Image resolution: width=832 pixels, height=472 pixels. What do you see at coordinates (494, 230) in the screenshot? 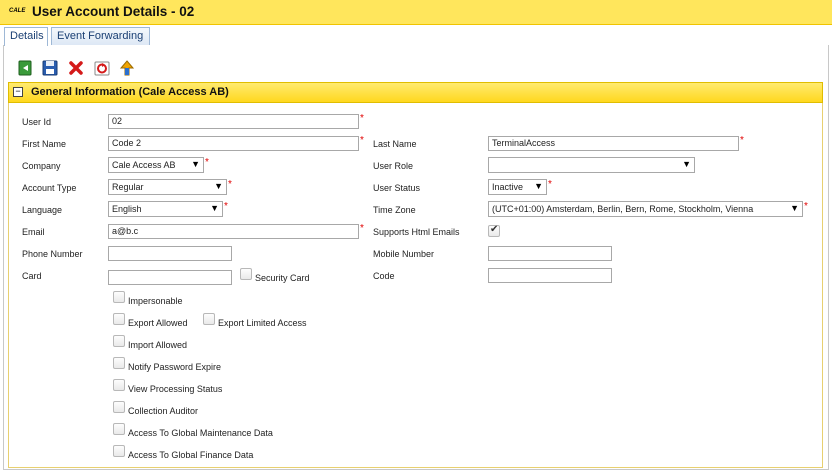
I see `supports-html-emails-checkbox` at bounding box center [494, 230].